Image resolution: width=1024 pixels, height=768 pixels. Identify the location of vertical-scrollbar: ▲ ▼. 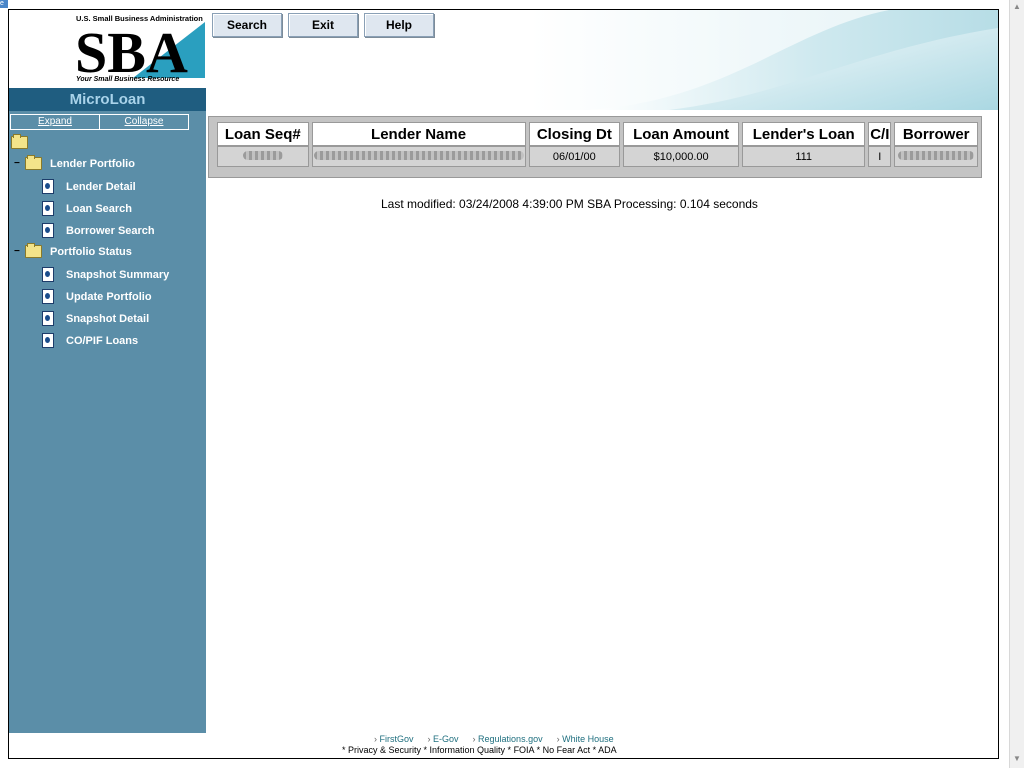
(1016, 384).